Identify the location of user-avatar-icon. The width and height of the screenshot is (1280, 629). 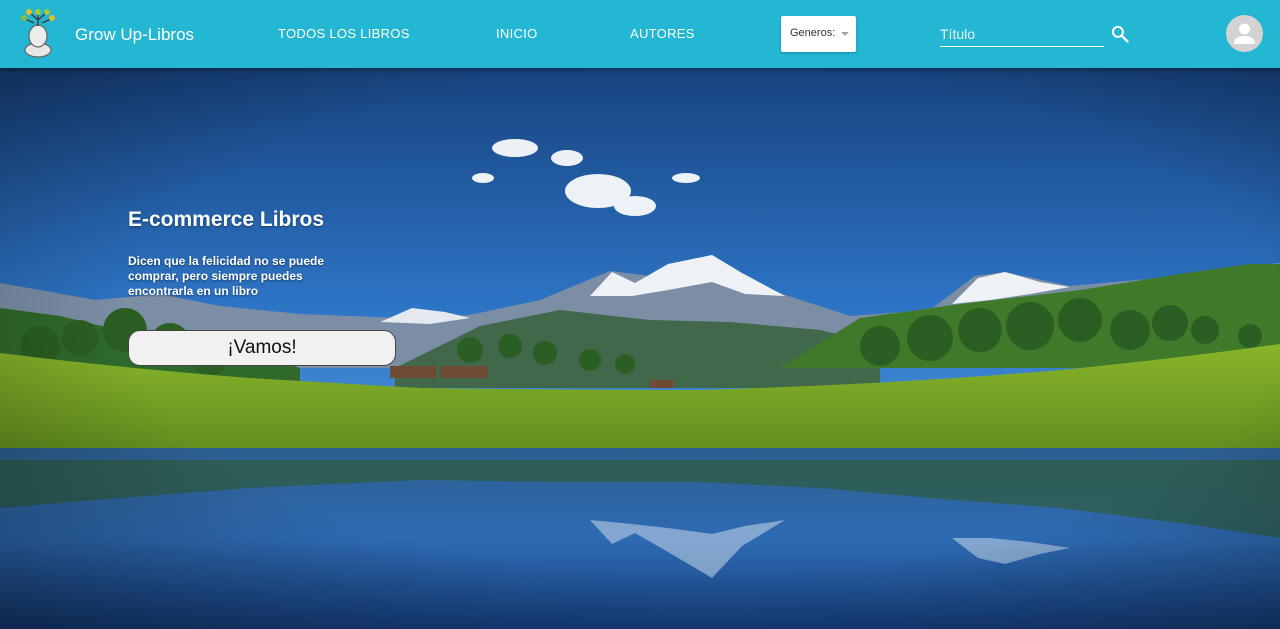
(1244, 33).